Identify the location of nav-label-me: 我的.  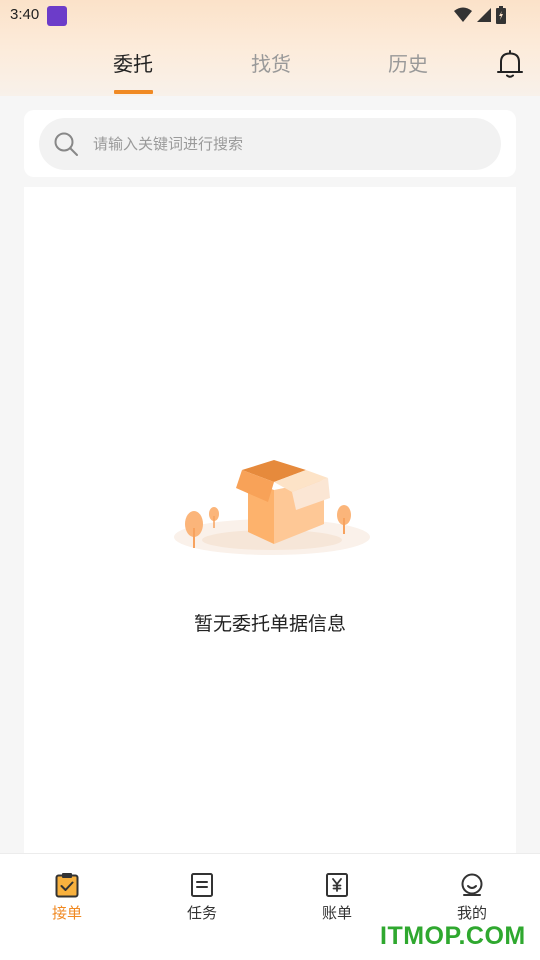
(471, 913).